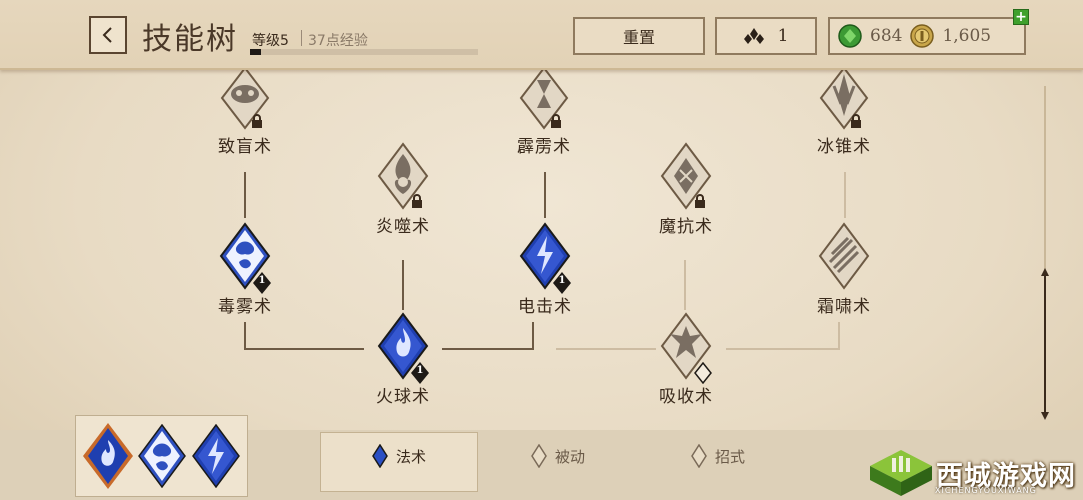 The height and width of the screenshot is (500, 1083). Describe the element at coordinates (380, 456) in the screenshot. I see `spell-diamond-icon` at that location.